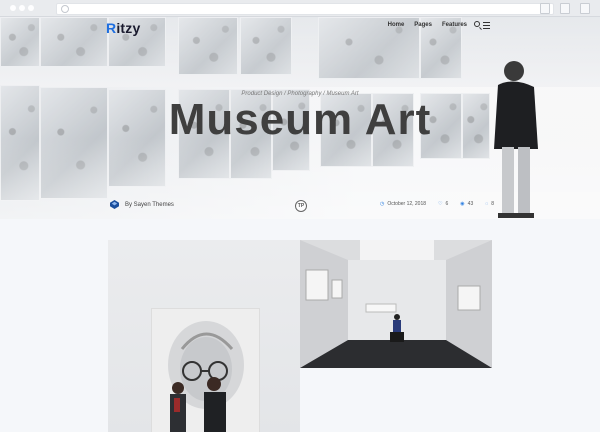 Image resolution: width=600 pixels, height=432 pixels. I want to click on meta-comments: ◌ 8, so click(489, 204).